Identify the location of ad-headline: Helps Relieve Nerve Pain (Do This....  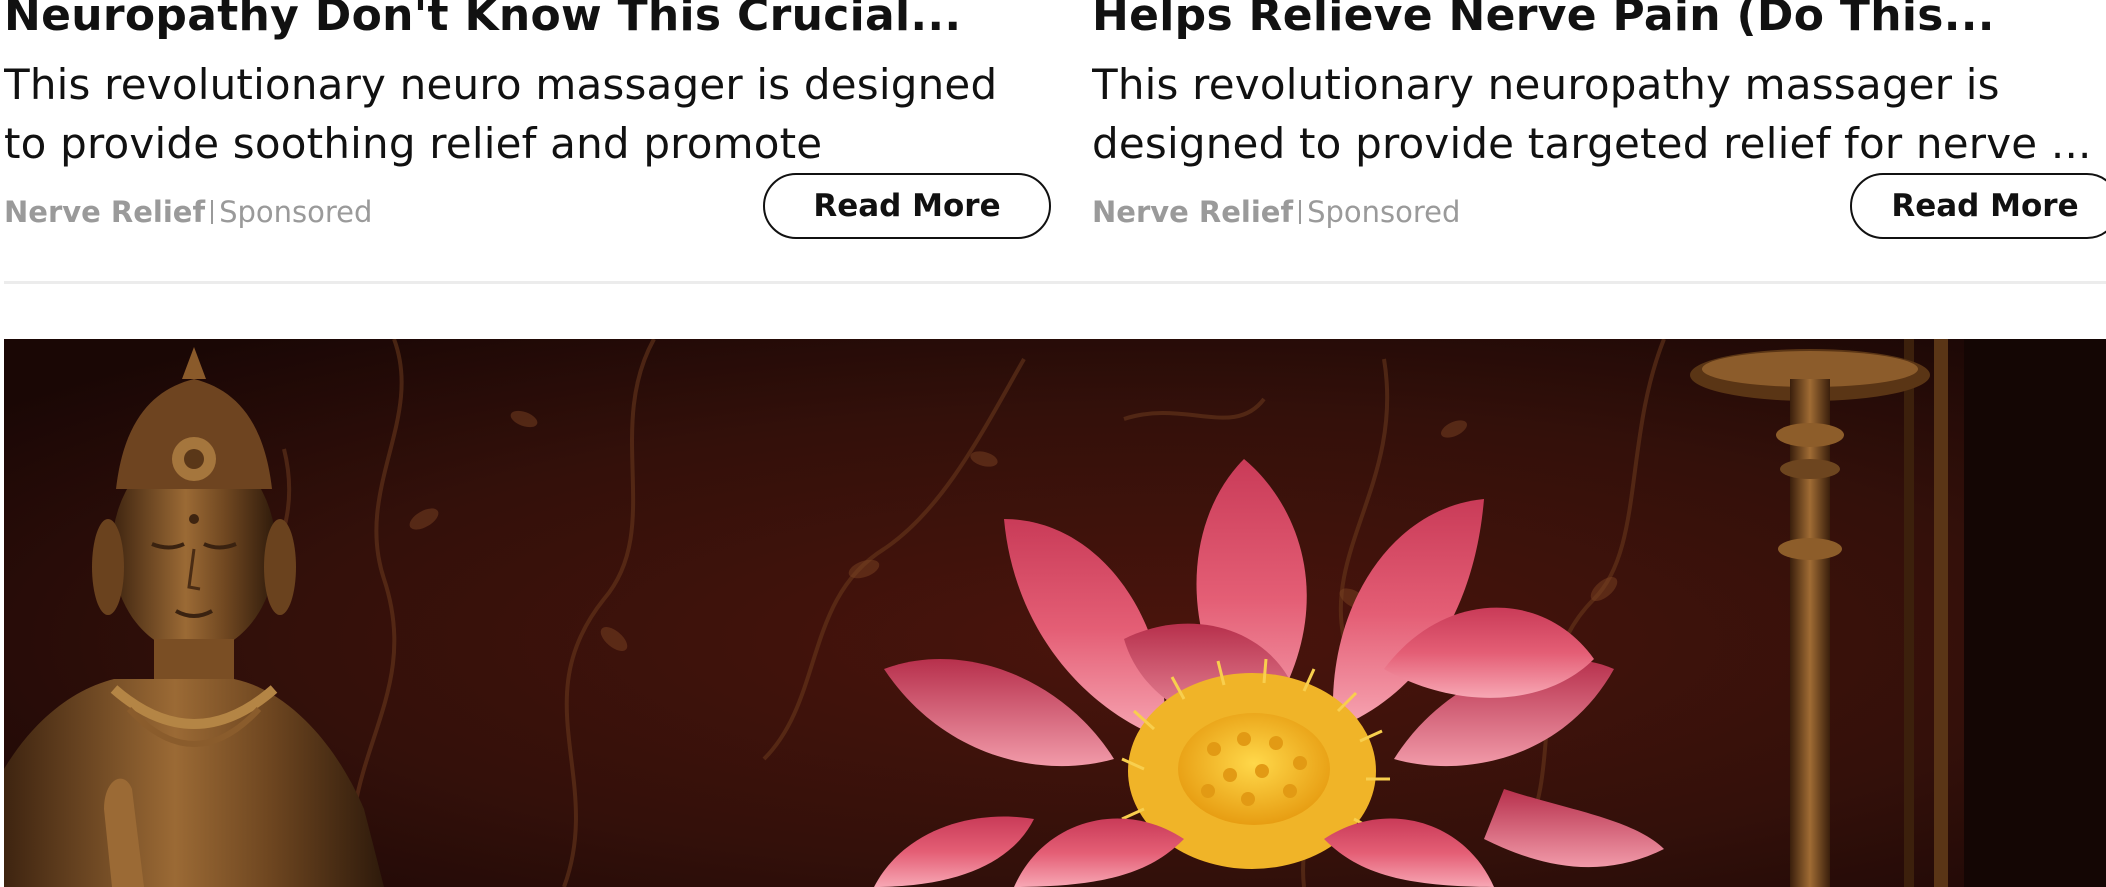
(1599, 21).